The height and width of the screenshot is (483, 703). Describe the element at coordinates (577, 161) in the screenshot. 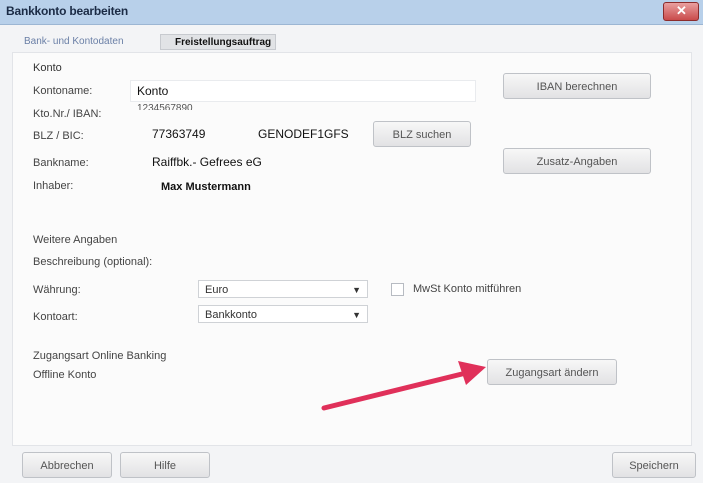

I see `zusatz-angaben-button: Zusatz-Angaben` at that location.